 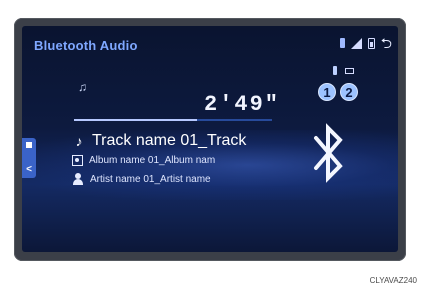 What do you see at coordinates (77, 160) in the screenshot?
I see `album-icon` at bounding box center [77, 160].